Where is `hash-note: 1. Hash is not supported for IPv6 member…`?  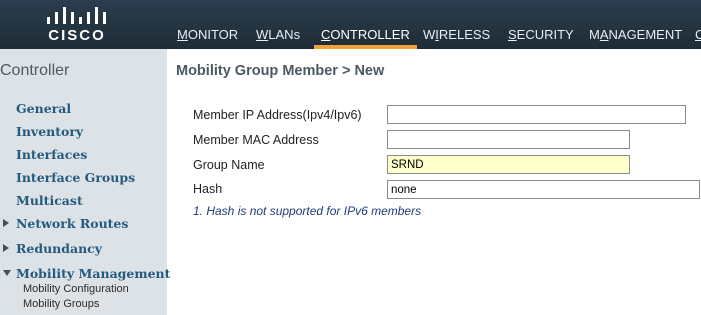
hash-note: 1. Hash is not supported for IPv6 member… is located at coordinates (307, 211).